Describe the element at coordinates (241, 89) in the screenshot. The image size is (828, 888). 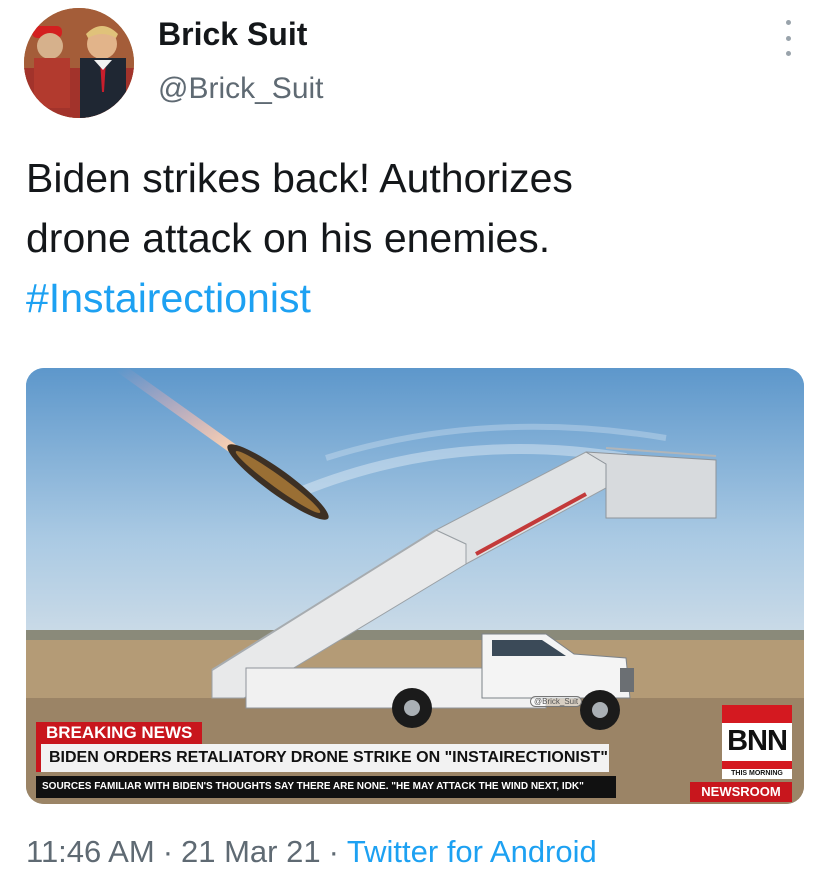
I see `author-handle: @Brick_Suit` at that location.